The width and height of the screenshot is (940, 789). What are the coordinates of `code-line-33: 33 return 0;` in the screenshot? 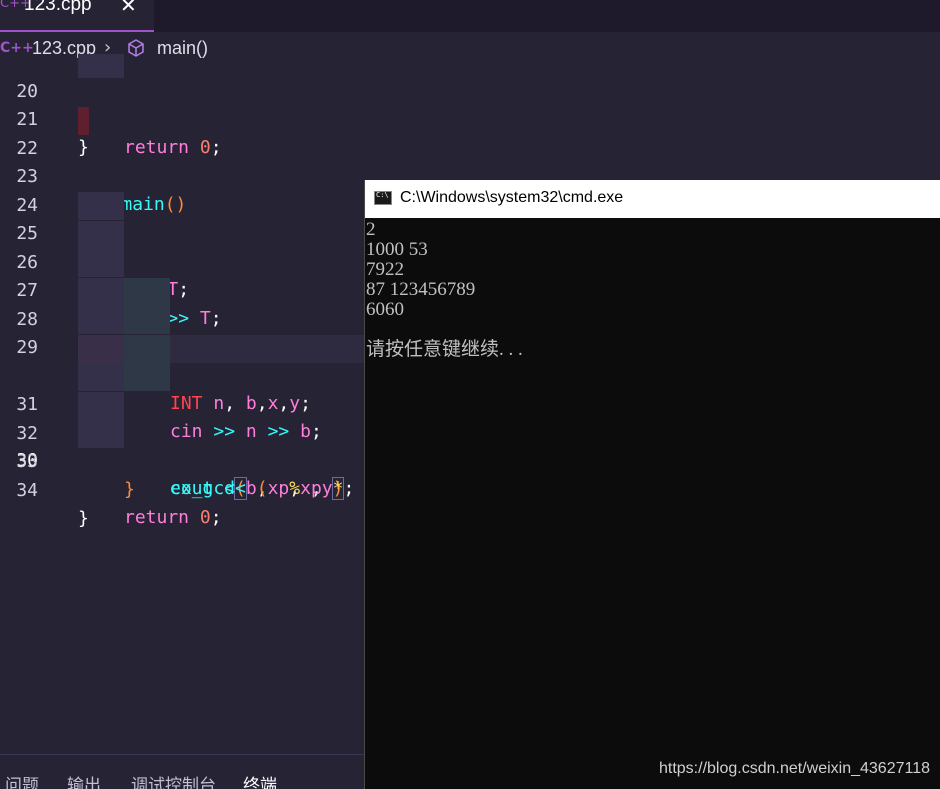 It's located at (182, 474).